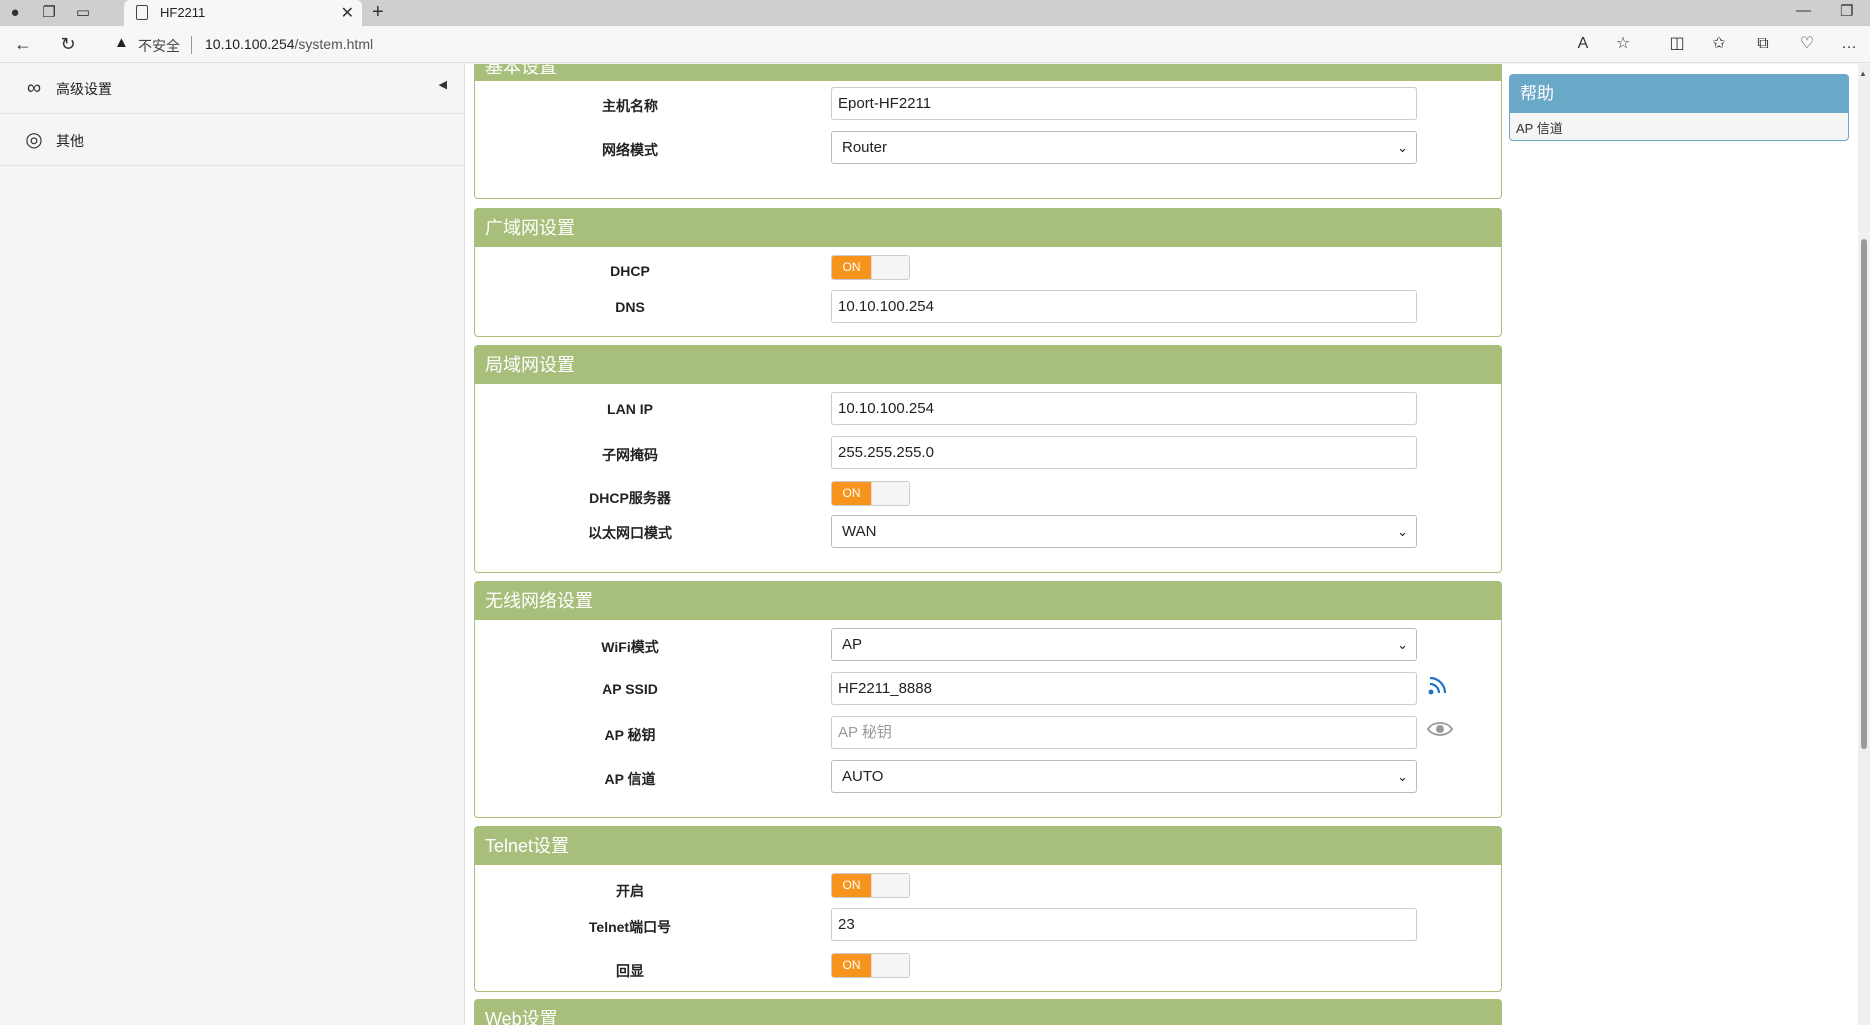 Image resolution: width=1870 pixels, height=1025 pixels. I want to click on panel-title: Web设置, so click(988, 1012).